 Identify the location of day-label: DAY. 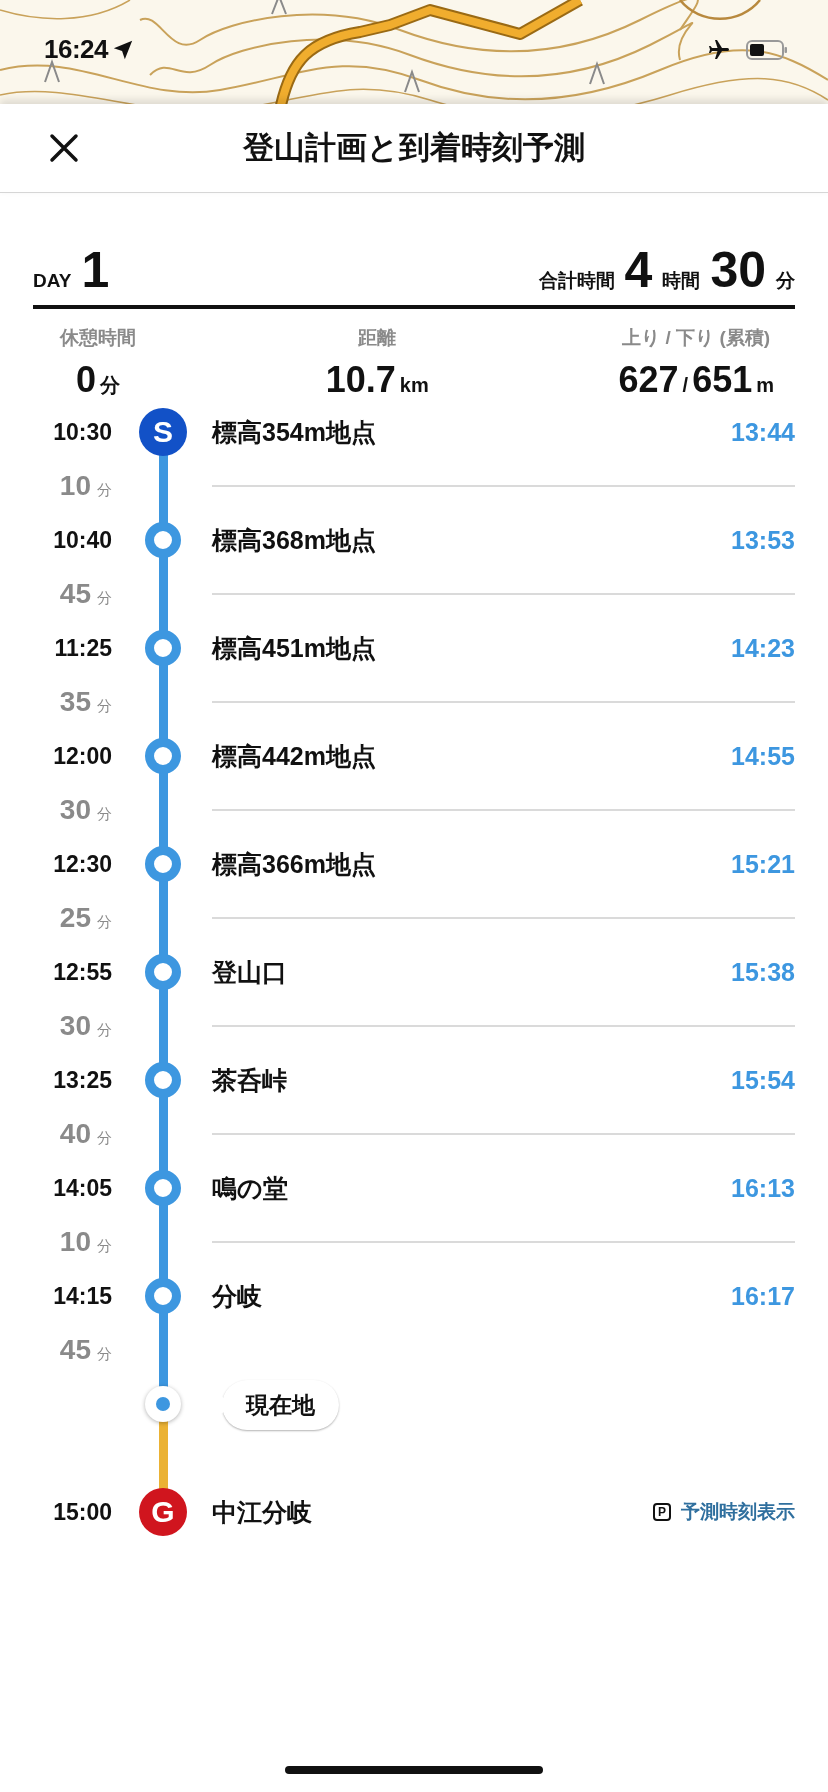
(52, 281).